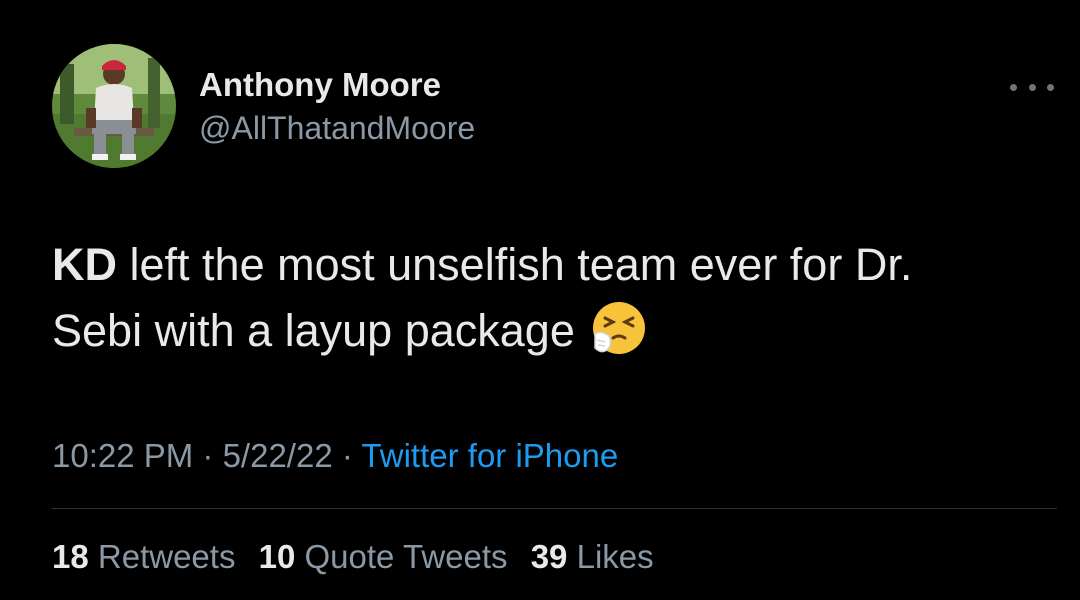 The height and width of the screenshot is (600, 1080). I want to click on retweets-label: Retweets, so click(166, 556).